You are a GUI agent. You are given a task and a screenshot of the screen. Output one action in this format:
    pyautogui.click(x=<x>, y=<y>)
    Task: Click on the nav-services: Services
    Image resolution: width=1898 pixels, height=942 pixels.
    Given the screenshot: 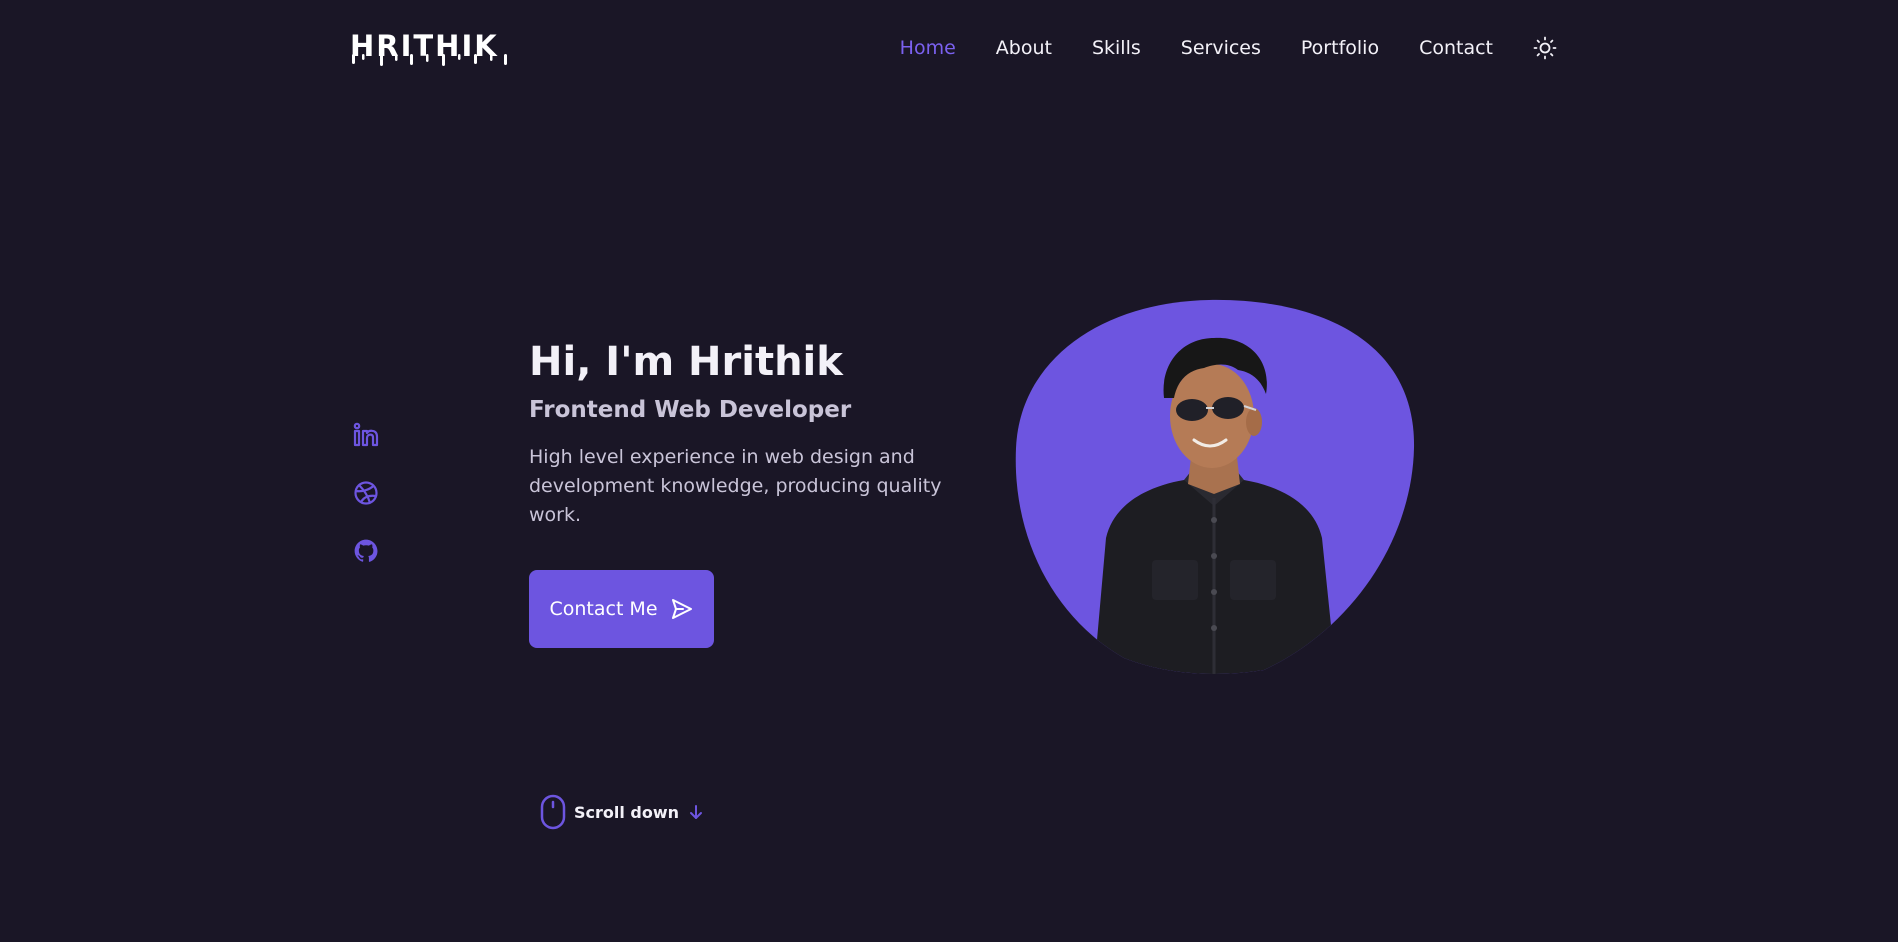 What is the action you would take?
    pyautogui.click(x=1221, y=48)
    